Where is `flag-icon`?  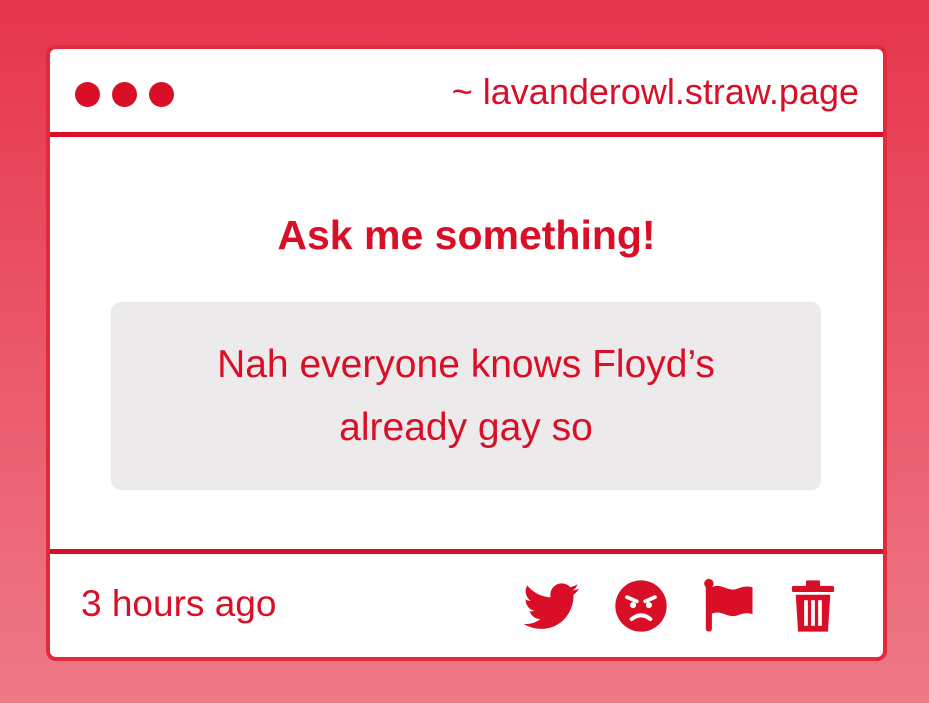 flag-icon is located at coordinates (728, 606).